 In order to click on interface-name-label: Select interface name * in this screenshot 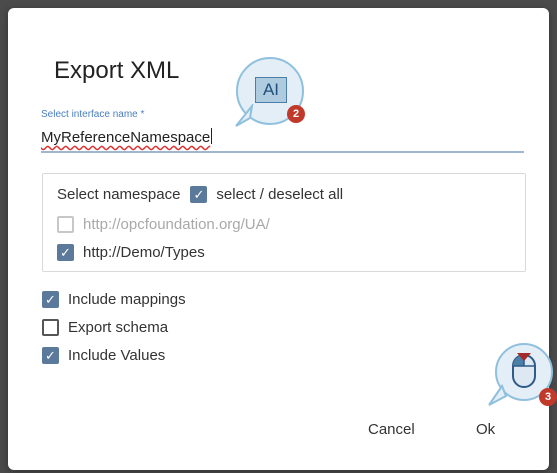, I will do `click(93, 114)`.